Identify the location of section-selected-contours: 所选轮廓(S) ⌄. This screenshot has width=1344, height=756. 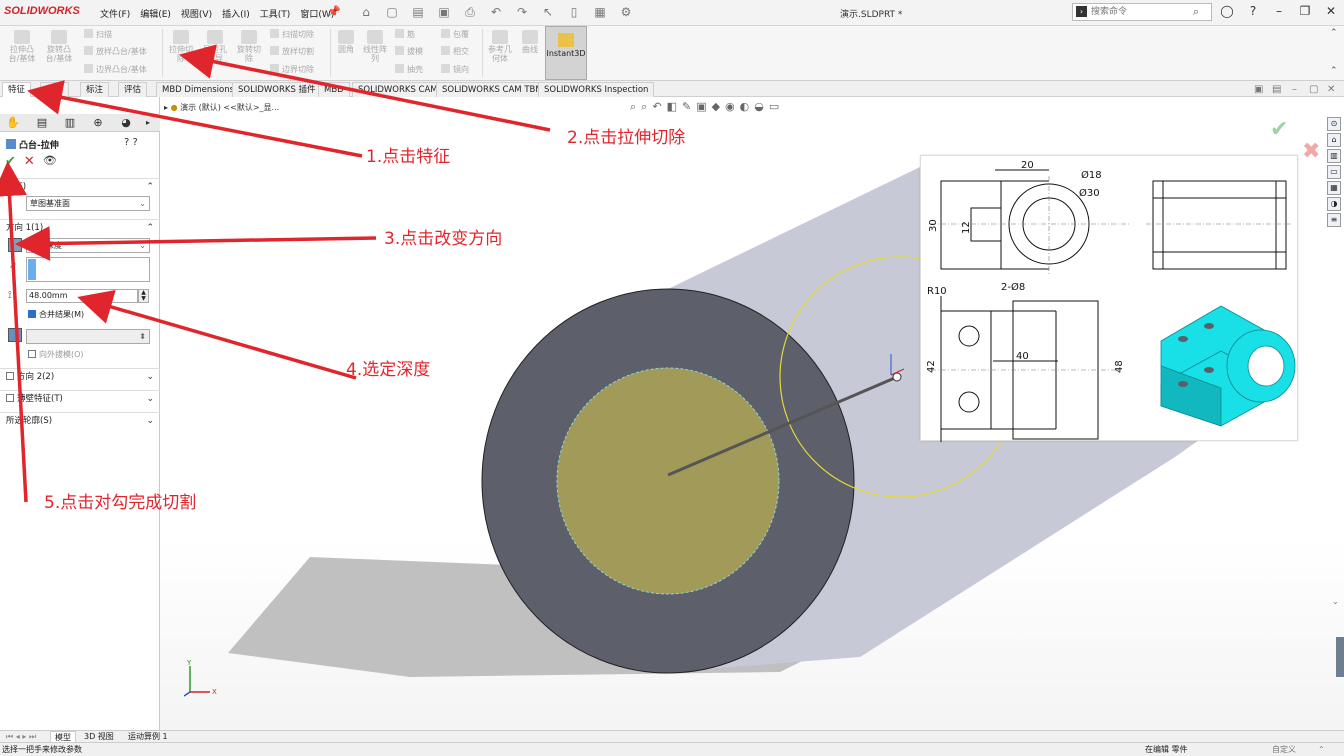
(80, 420).